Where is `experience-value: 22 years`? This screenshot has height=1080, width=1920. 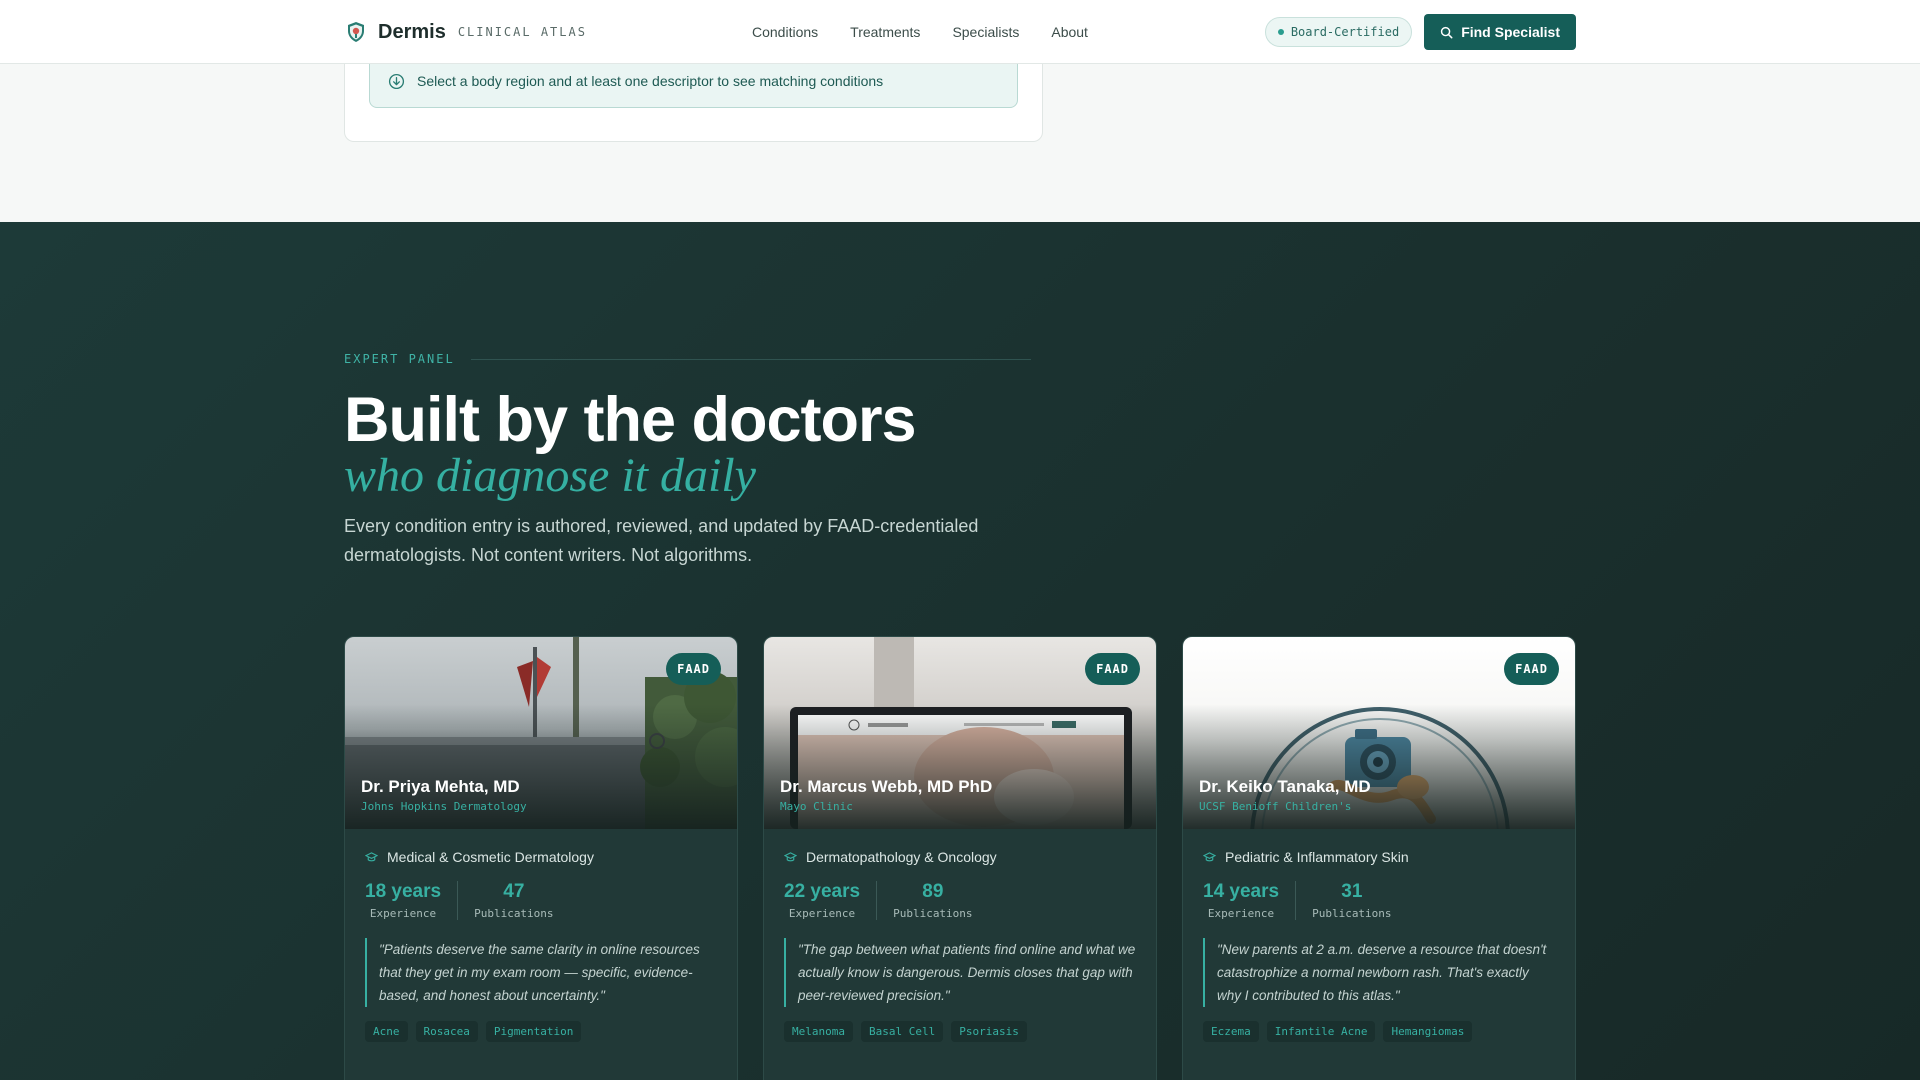 experience-value: 22 years is located at coordinates (822, 891).